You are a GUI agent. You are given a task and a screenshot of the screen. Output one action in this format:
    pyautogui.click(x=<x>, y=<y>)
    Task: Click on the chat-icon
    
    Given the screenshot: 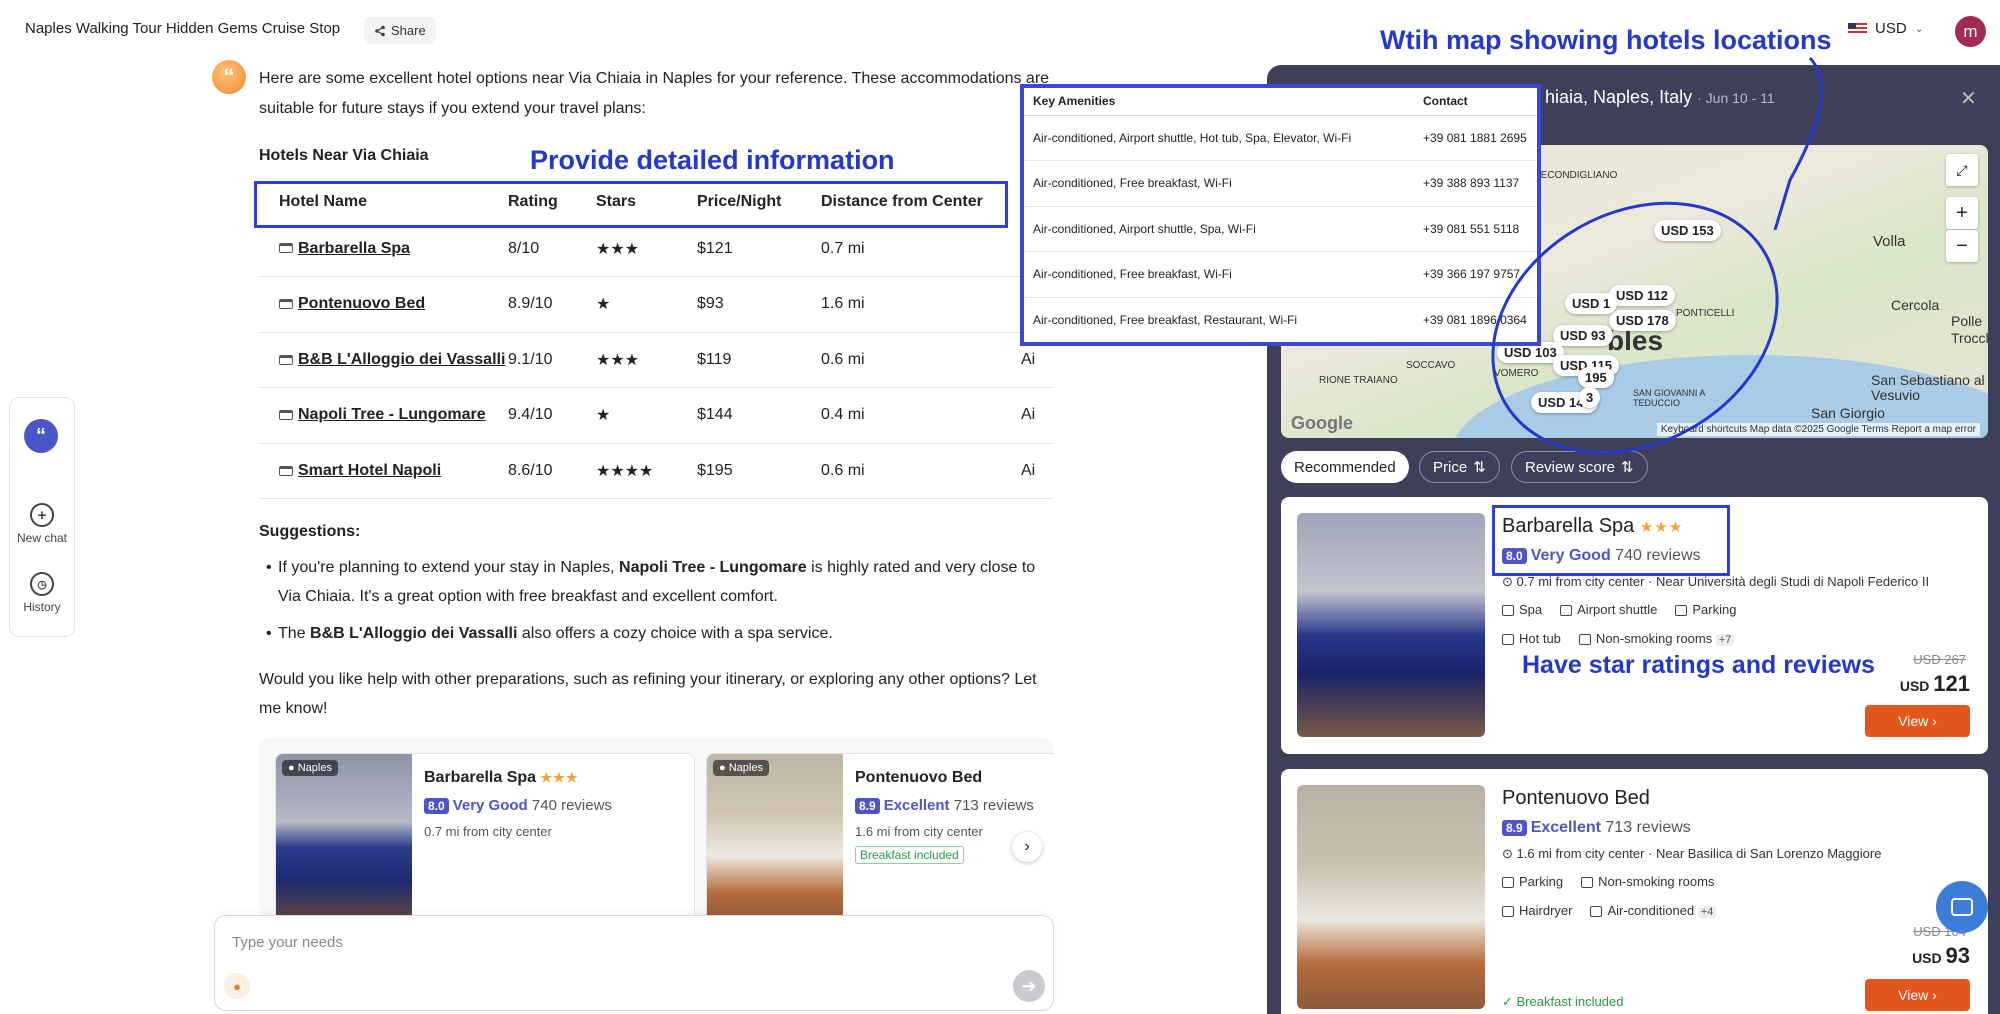 What is the action you would take?
    pyautogui.click(x=1962, y=907)
    